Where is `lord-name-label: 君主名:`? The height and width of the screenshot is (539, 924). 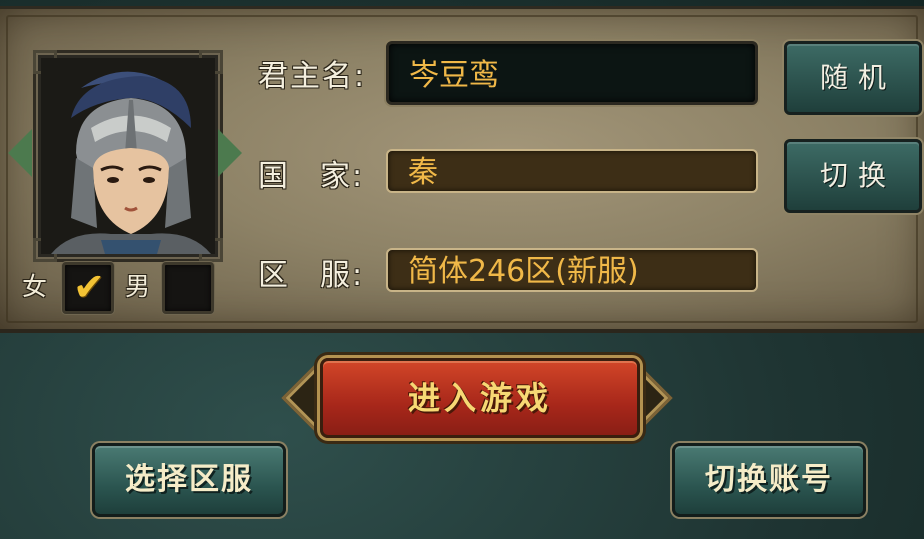 lord-name-label: 君主名: is located at coordinates (312, 76).